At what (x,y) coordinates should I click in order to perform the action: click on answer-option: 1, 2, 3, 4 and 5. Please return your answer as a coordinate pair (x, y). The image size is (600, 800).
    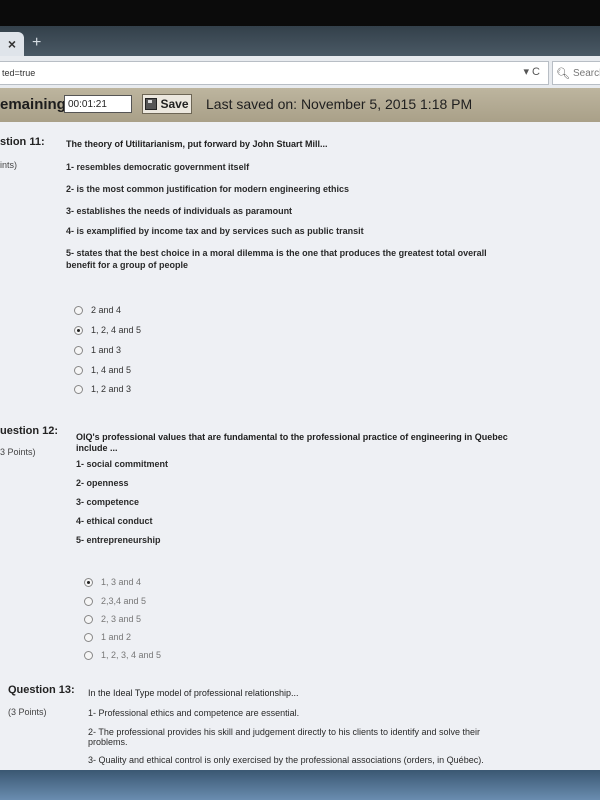
    Looking at the image, I should click on (122, 655).